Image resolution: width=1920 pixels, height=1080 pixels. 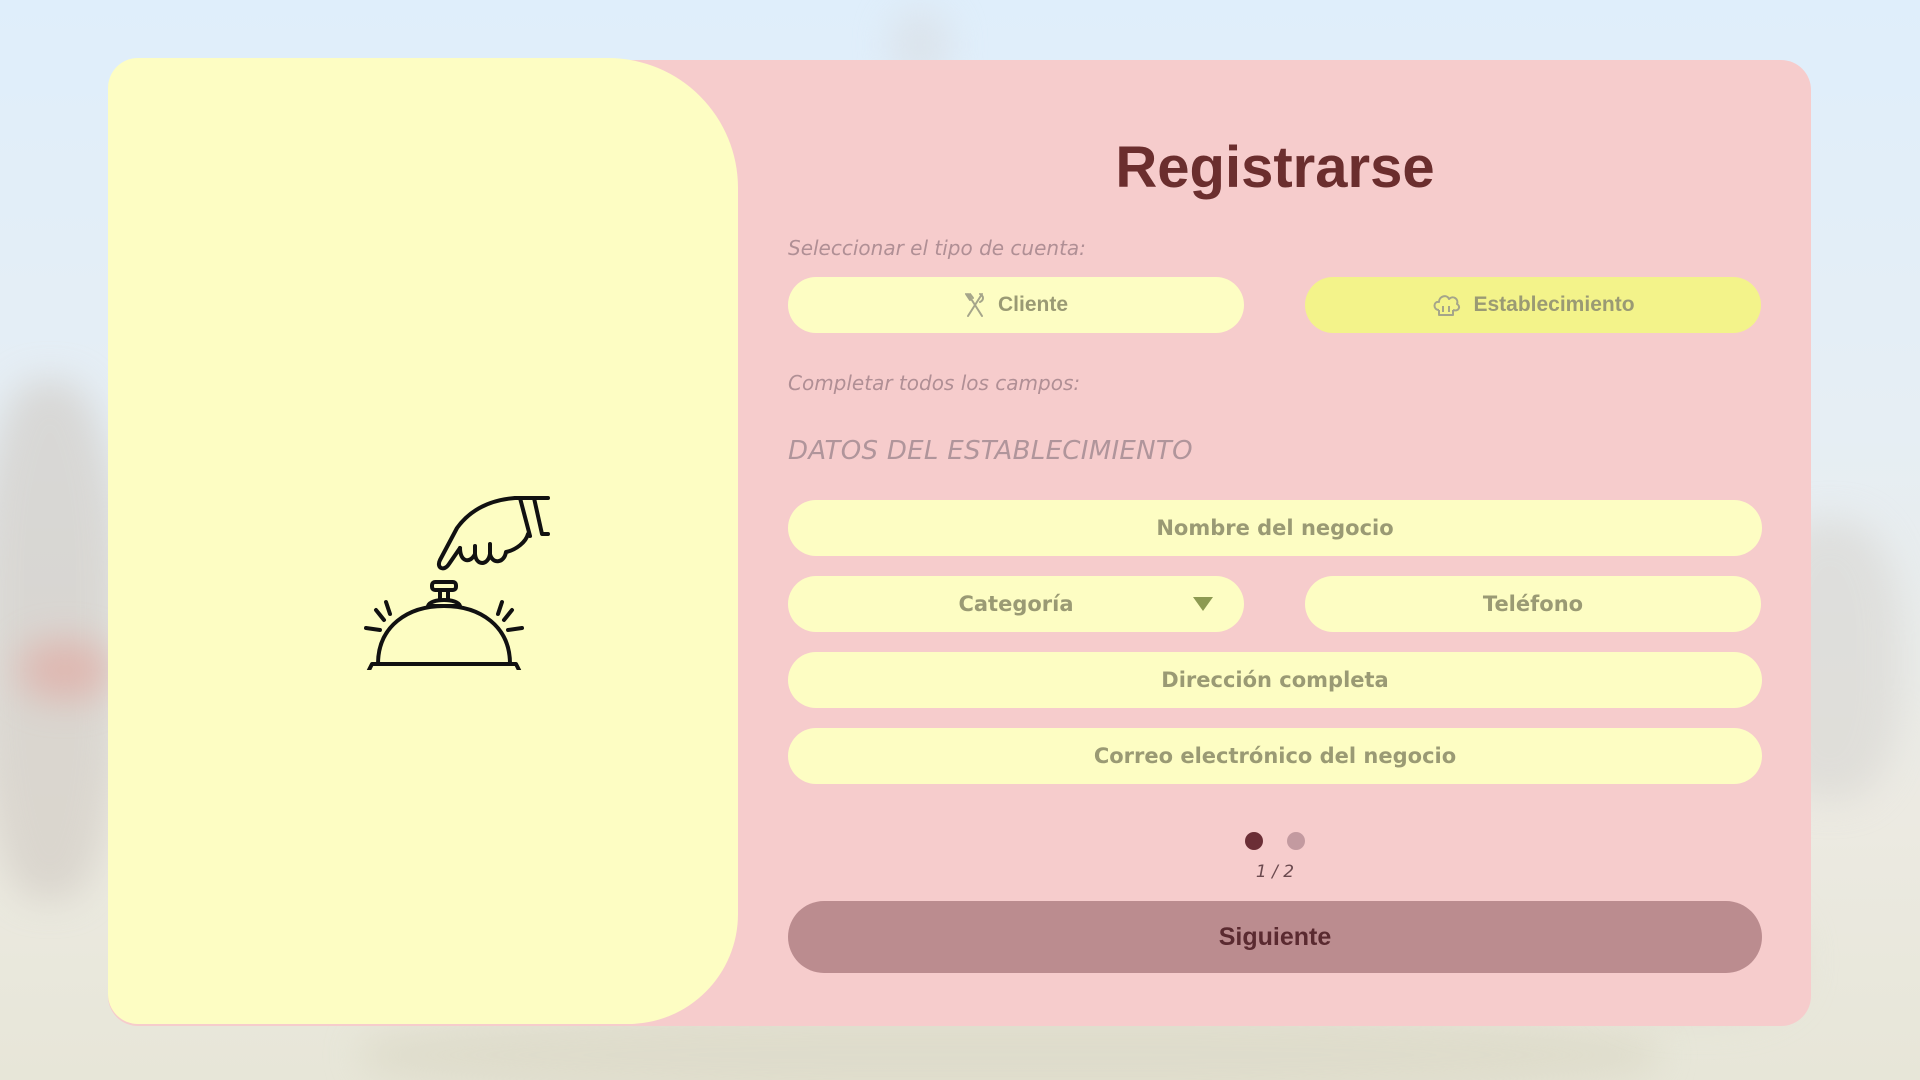 What do you see at coordinates (937, 248) in the screenshot?
I see `account-type-hint: Seleccionar el tipo de cuenta:` at bounding box center [937, 248].